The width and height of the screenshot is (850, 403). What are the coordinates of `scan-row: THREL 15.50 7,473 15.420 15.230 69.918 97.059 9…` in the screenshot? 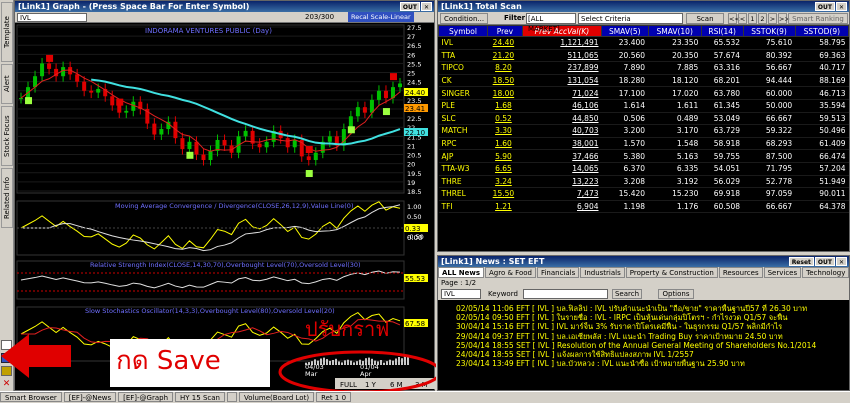 It's located at (643, 194).